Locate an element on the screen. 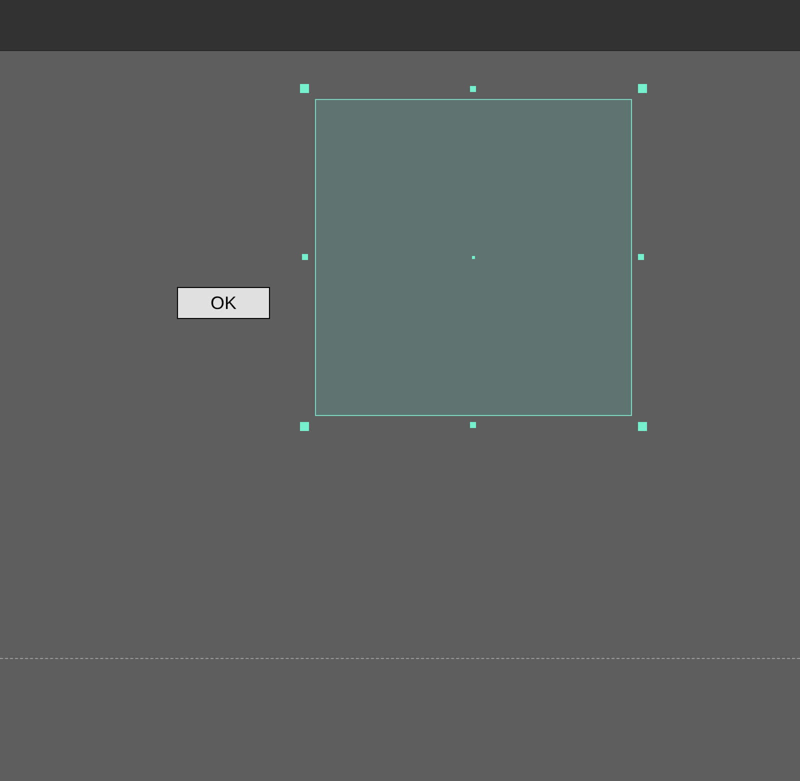 The image size is (800, 781). center-point is located at coordinates (473, 257).